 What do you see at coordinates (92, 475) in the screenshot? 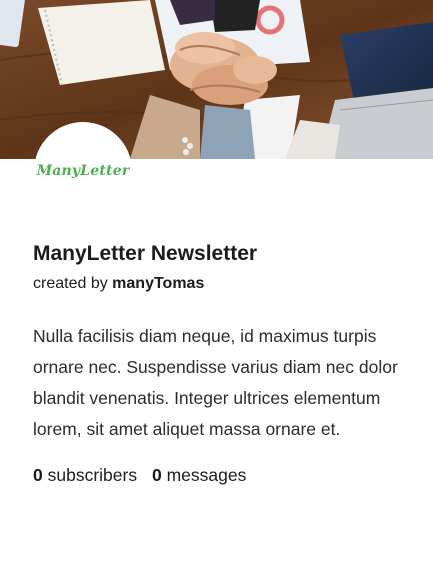
I see `subscribers-label: subscribers` at bounding box center [92, 475].